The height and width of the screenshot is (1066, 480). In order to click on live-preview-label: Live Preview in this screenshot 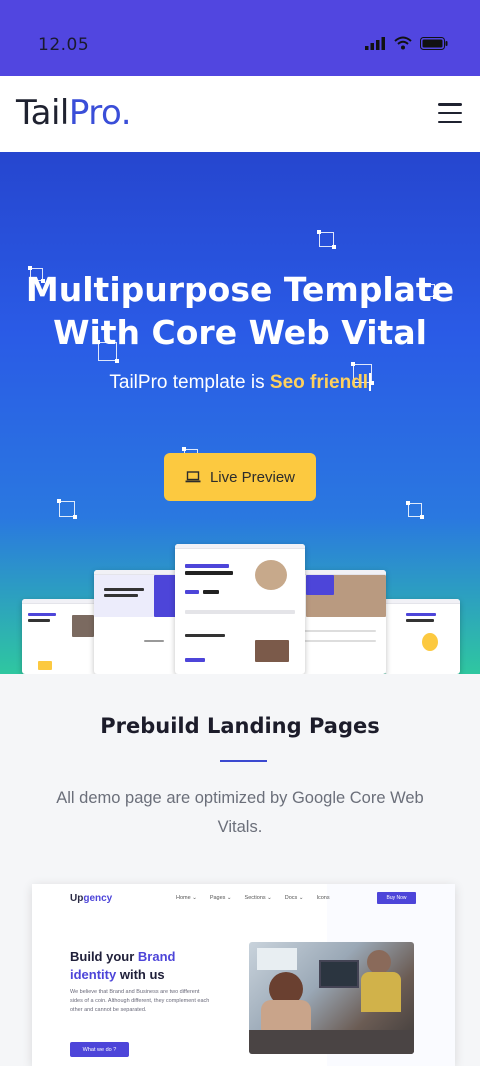, I will do `click(252, 477)`.